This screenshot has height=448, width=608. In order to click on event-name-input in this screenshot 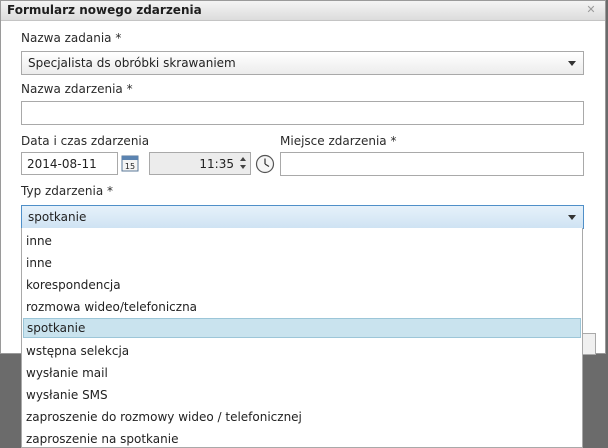, I will do `click(302, 113)`.